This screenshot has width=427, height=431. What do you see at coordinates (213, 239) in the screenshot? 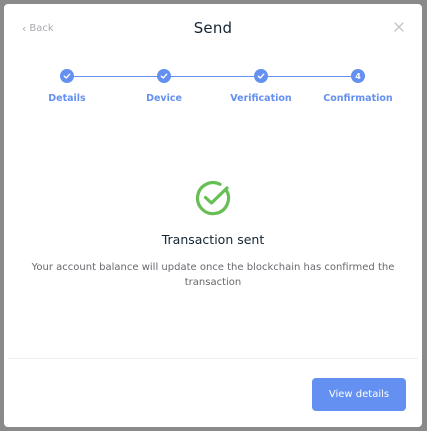
I see `result-heading: Transaction sent` at bounding box center [213, 239].